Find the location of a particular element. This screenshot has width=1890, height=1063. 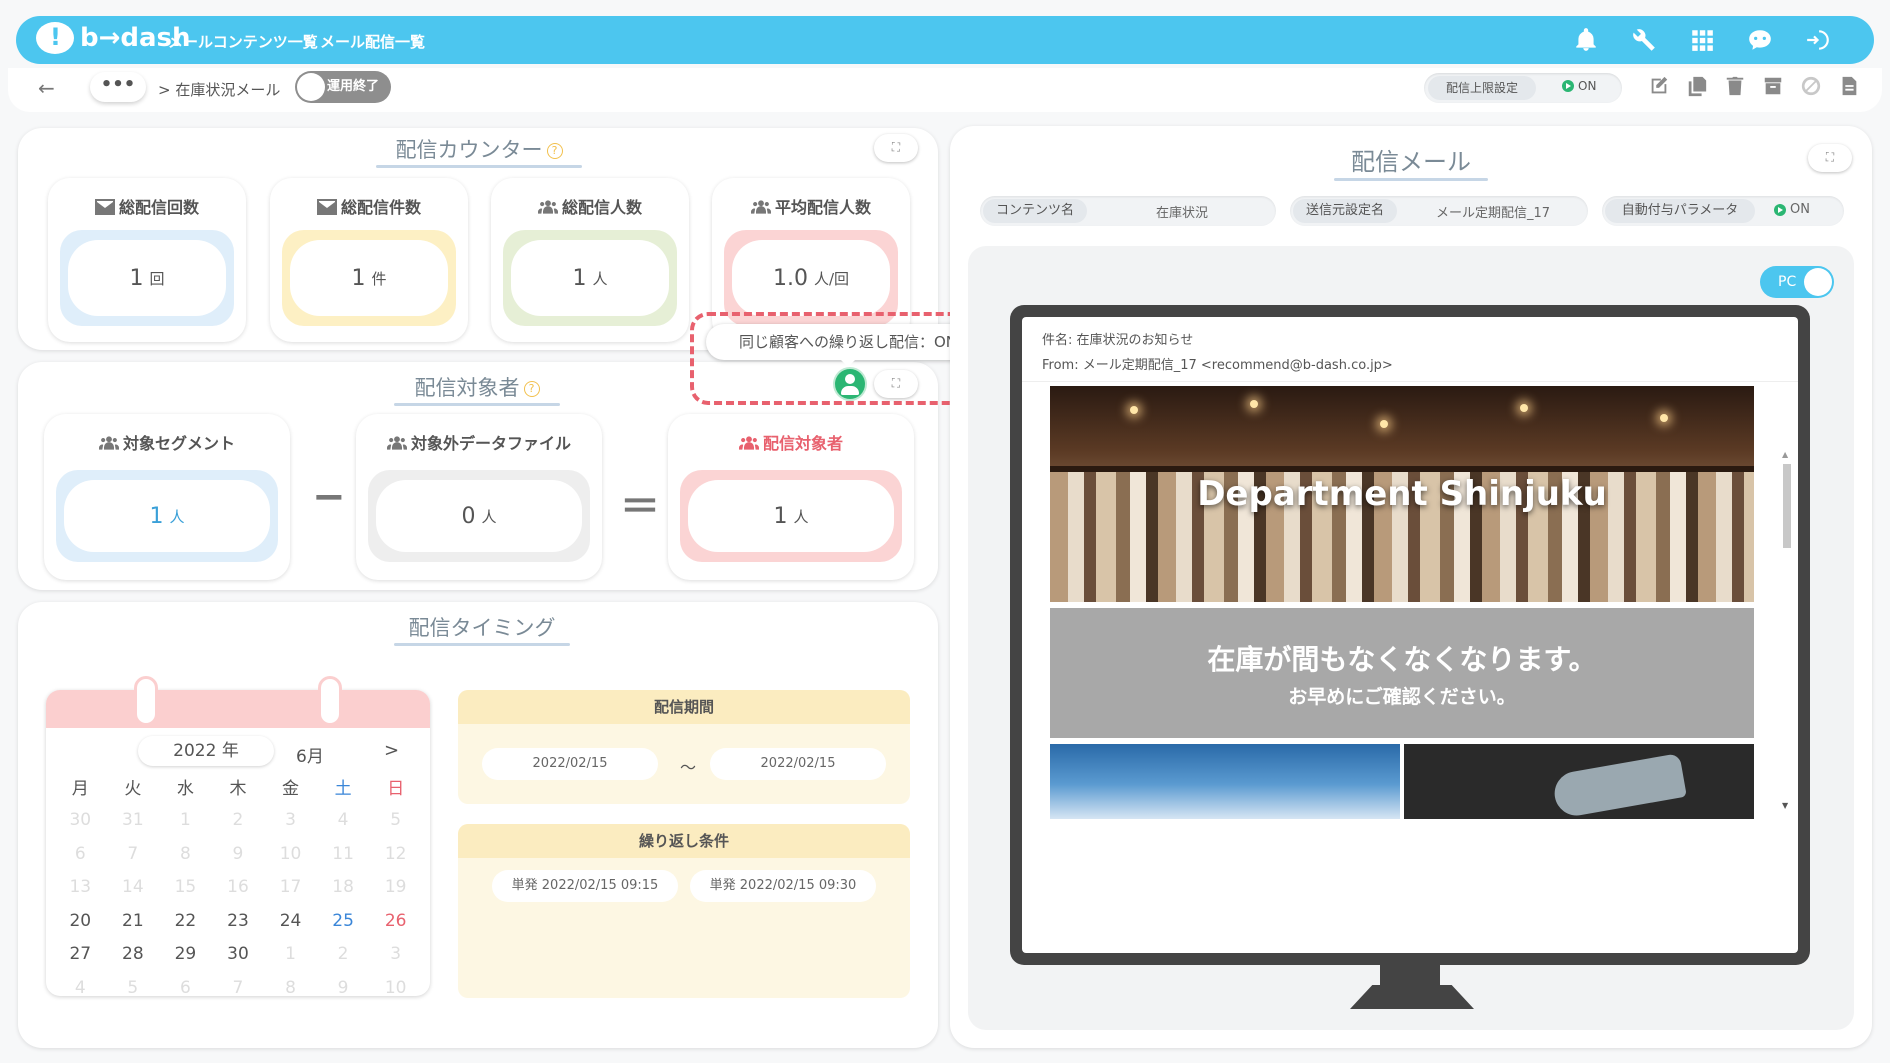

sneaker-image is located at coordinates (1579, 781).